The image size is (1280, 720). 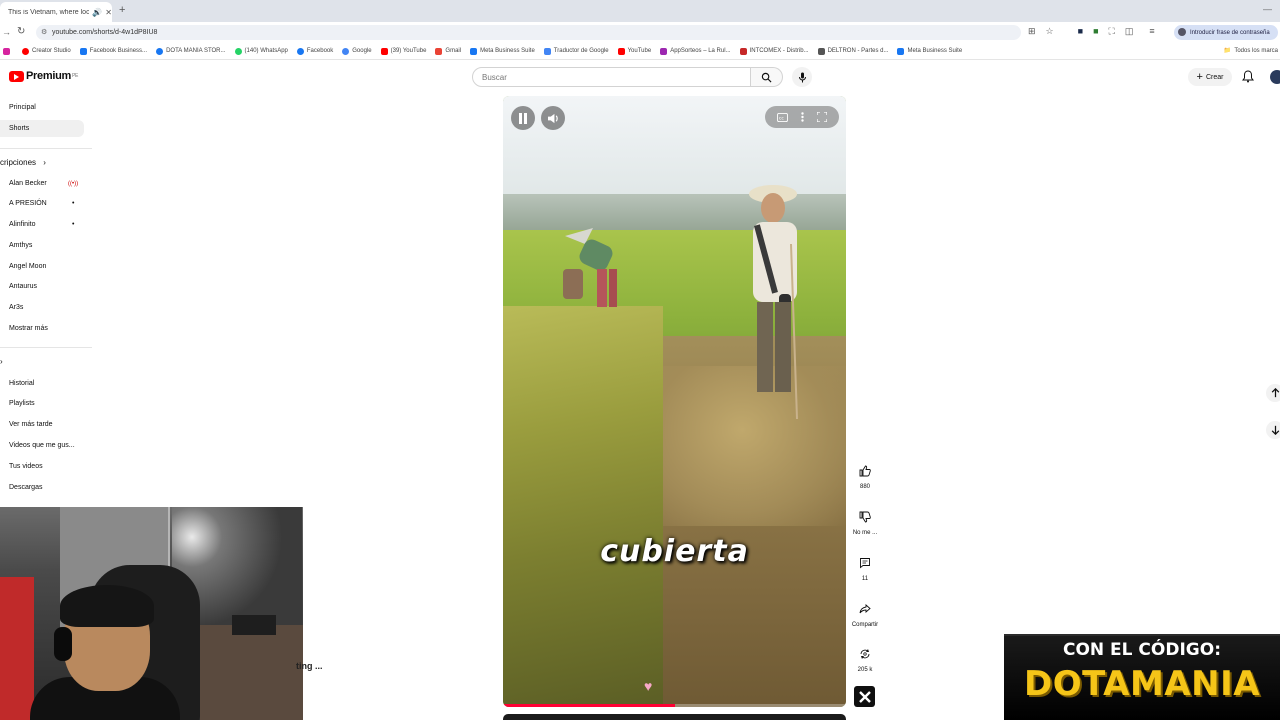 What do you see at coordinates (251, 672) in the screenshot?
I see `webcam-background-desk` at bounding box center [251, 672].